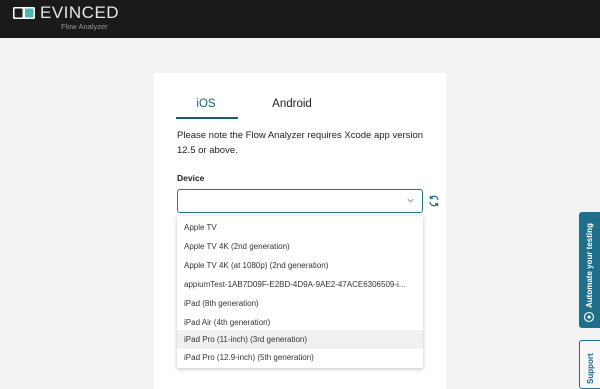 This screenshot has height=389, width=600. I want to click on device-option-highlighted: iPad Pro (11-inch) (3rd generation), so click(300, 339).